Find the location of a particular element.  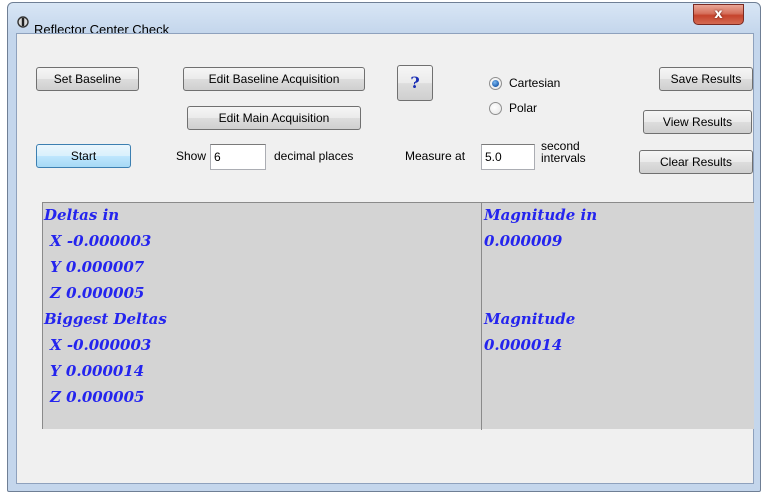

start-button: Start is located at coordinates (83, 156).